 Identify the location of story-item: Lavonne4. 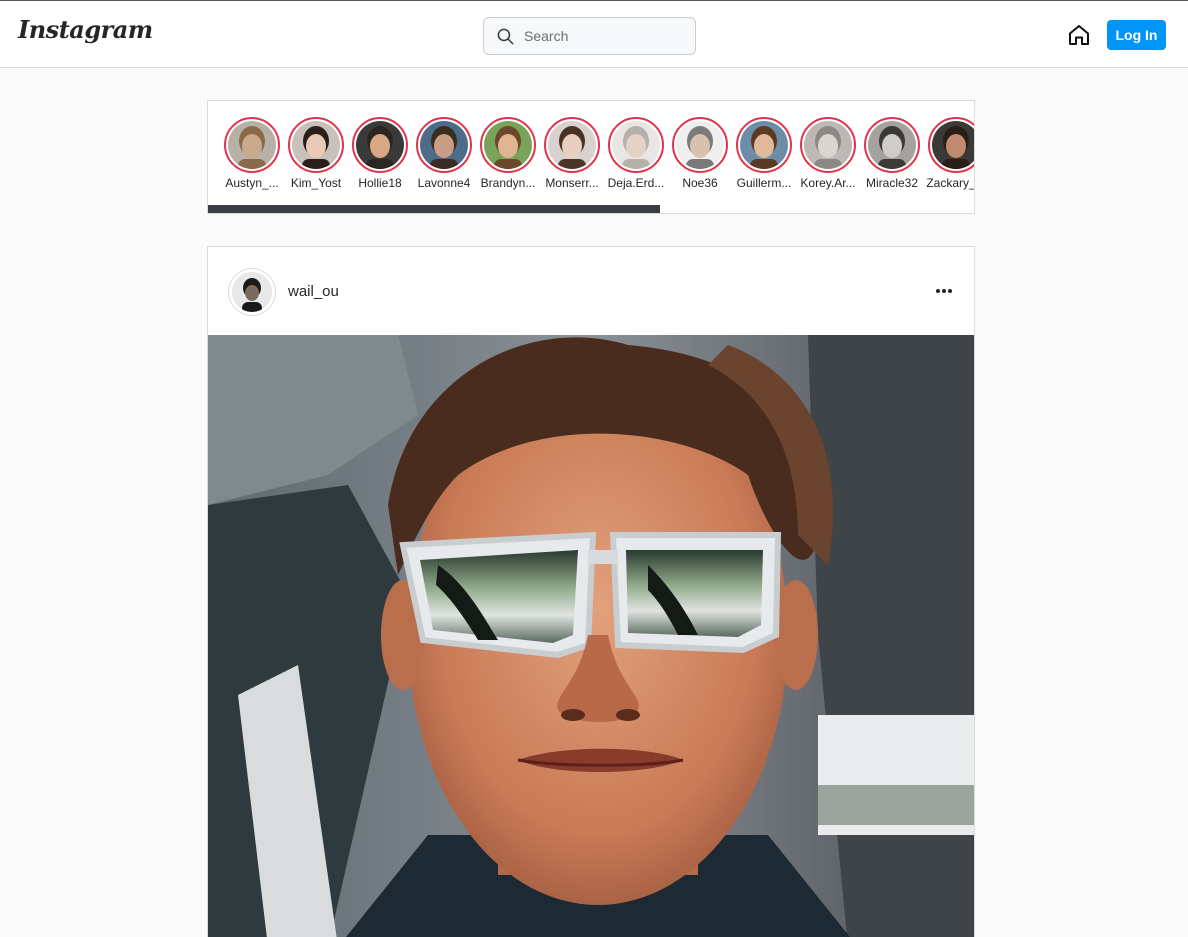
(444, 153).